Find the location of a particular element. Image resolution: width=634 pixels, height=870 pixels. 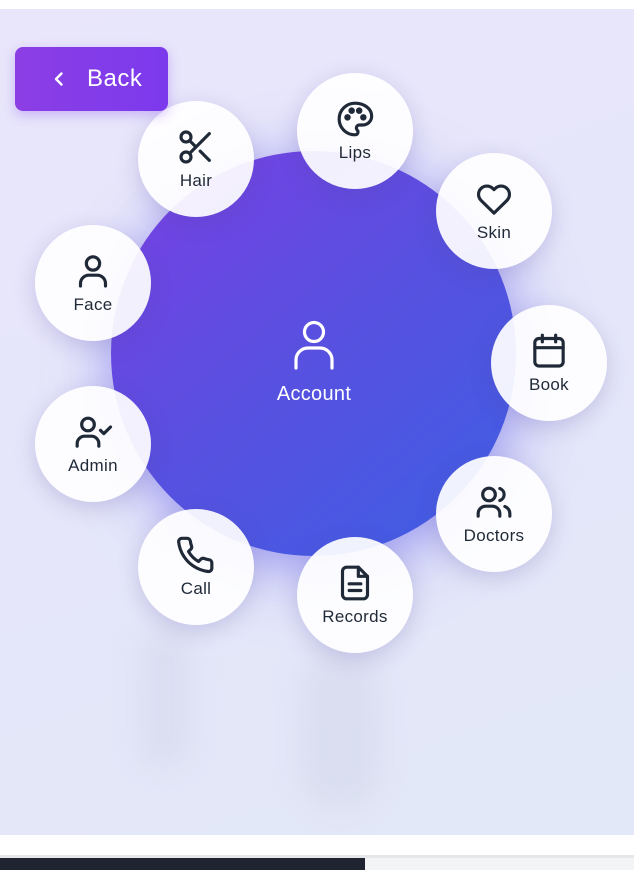

heart-icon is located at coordinates (494, 199).